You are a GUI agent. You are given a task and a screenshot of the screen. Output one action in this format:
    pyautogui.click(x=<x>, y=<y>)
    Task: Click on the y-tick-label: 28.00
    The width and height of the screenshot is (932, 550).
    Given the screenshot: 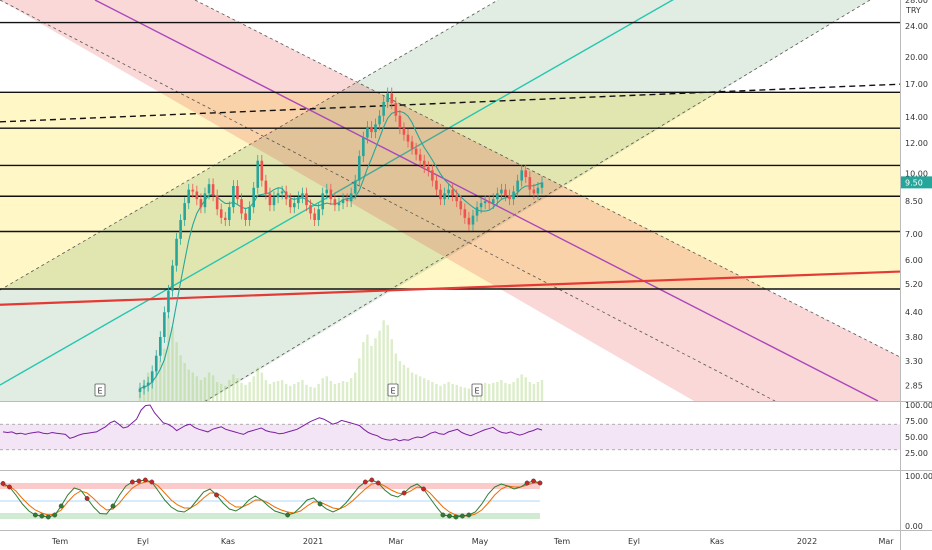 What is the action you would take?
    pyautogui.click(x=916, y=2)
    